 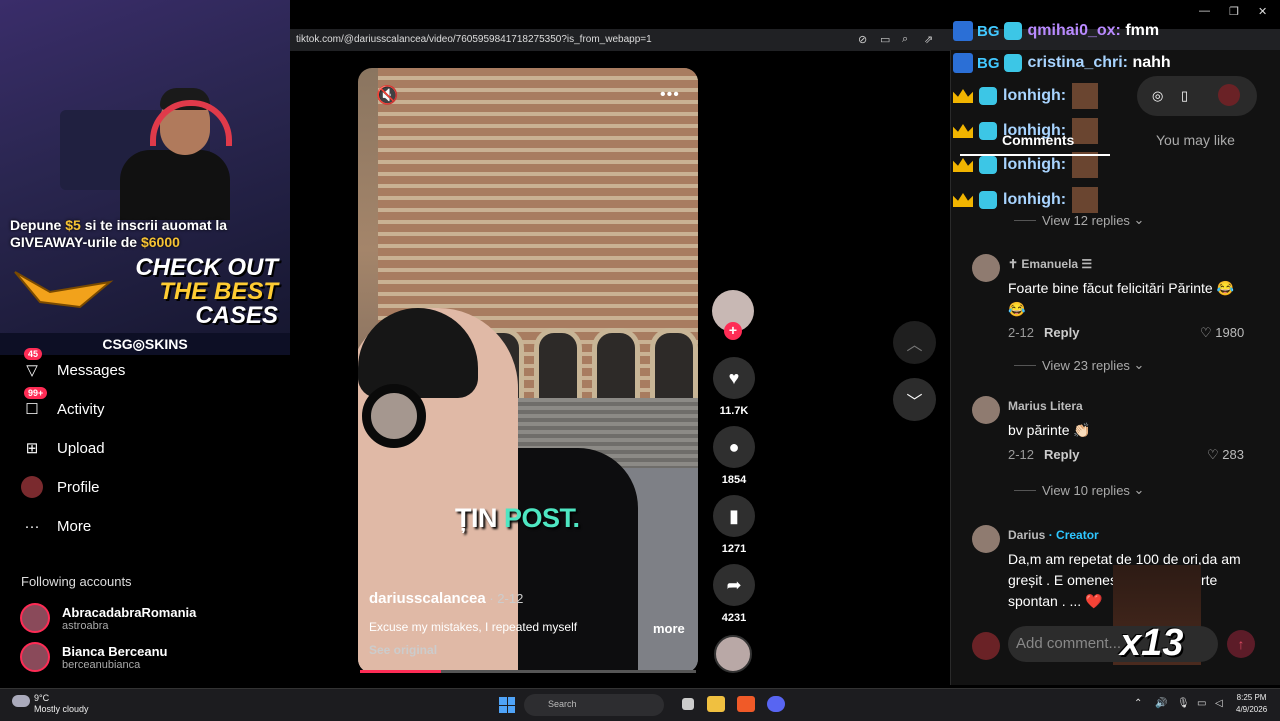 I want to click on minimize-icon: —, so click(x=1204, y=11).